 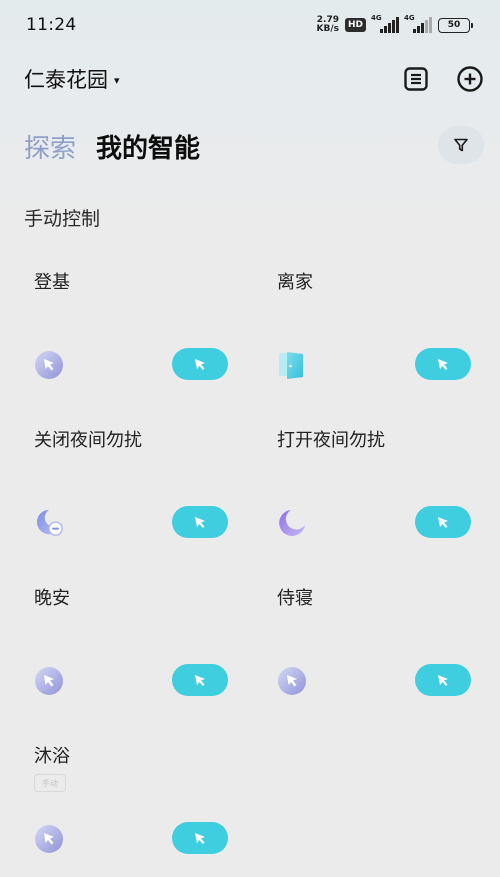 I want to click on scene-name: 晚安, so click(x=52, y=598).